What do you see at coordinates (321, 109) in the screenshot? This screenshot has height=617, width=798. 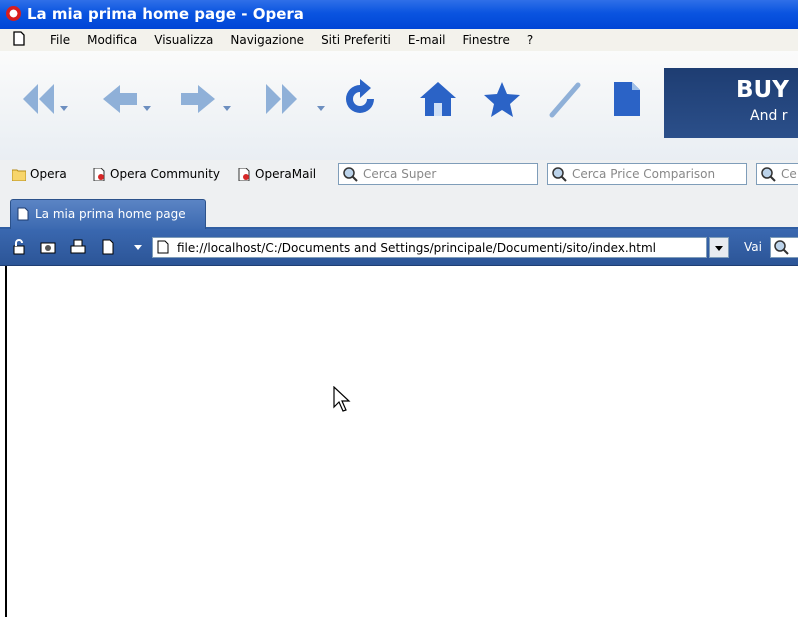 I see `fast-forward-dropdown-icon` at bounding box center [321, 109].